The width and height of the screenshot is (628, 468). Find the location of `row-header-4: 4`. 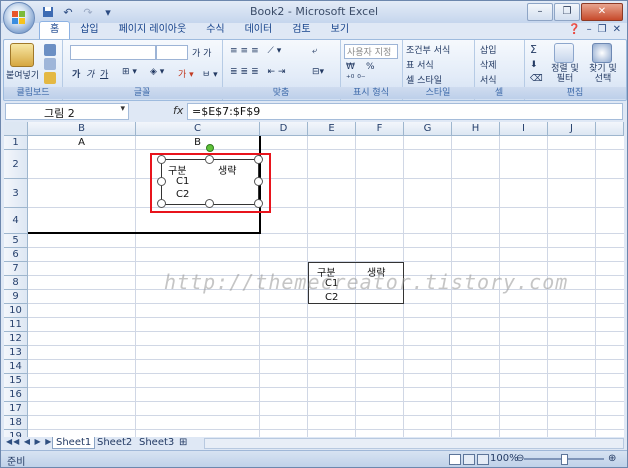

row-header-4: 4 is located at coordinates (16, 221).